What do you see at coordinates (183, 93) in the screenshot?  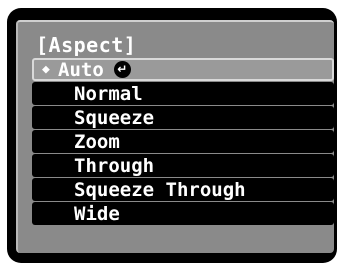 I see `option-normal: Normal` at bounding box center [183, 93].